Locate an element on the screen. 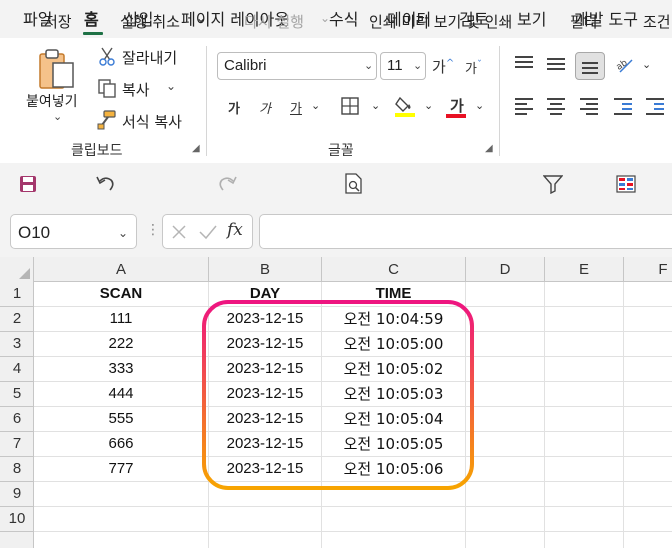 The image size is (672, 548). fill-color-icon is located at coordinates (405, 106).